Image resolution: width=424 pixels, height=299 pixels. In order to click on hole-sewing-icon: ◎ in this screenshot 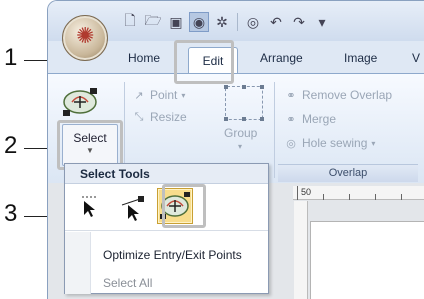, I will do `click(291, 143)`.